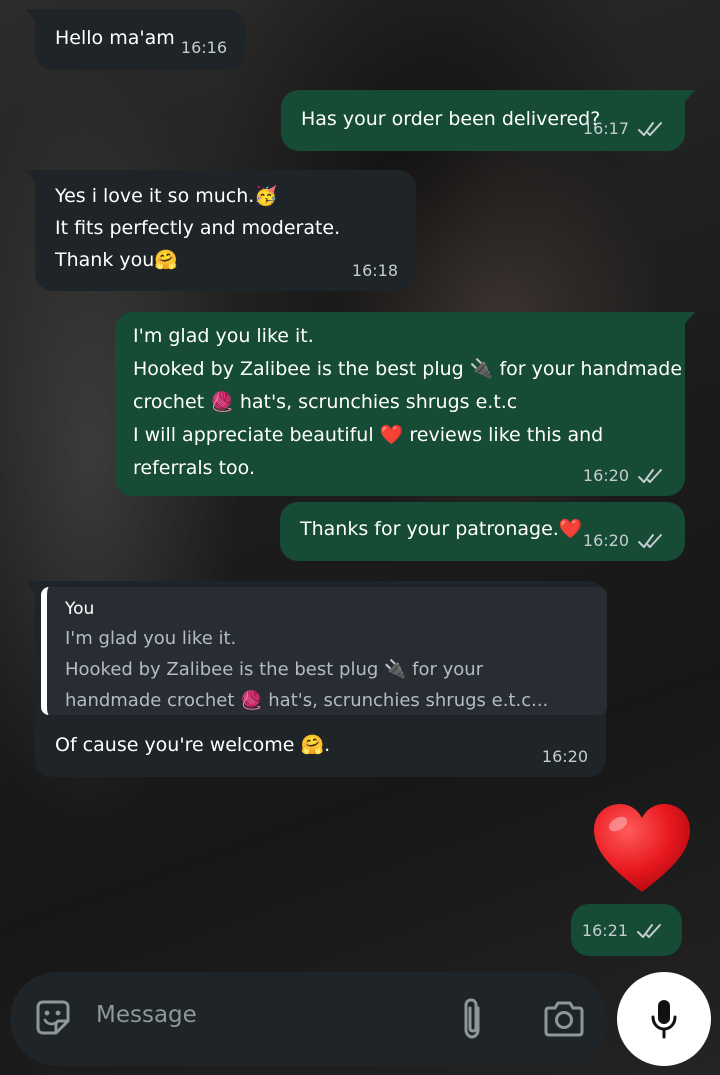  I want to click on message-text: Has your order been delivered?, so click(451, 119).